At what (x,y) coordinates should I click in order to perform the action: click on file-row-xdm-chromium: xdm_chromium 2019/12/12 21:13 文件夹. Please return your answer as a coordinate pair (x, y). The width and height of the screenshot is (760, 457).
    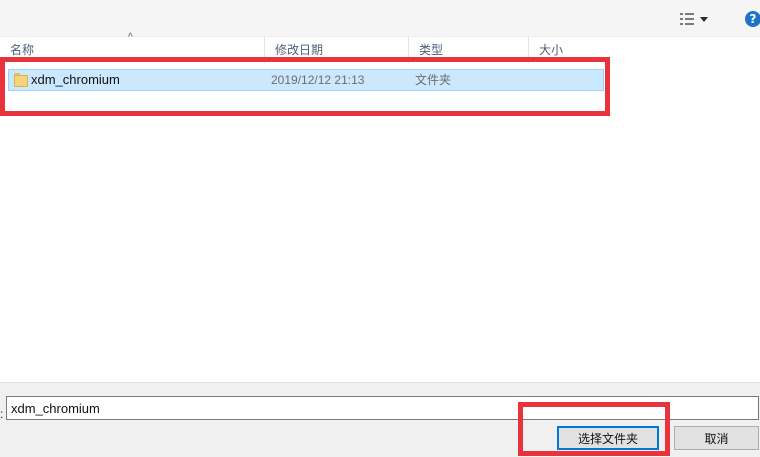
    Looking at the image, I should click on (306, 80).